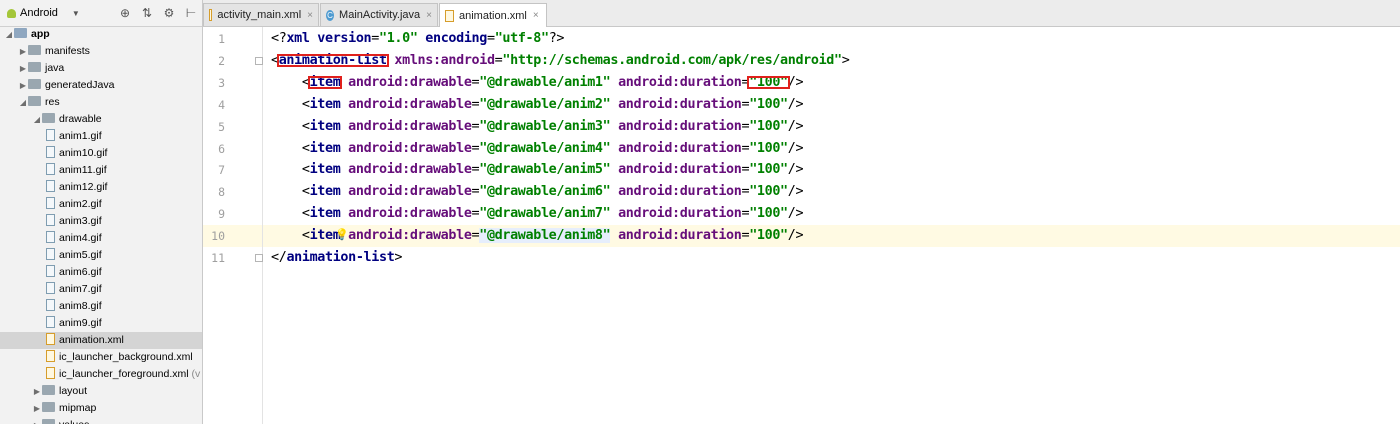 Image resolution: width=1400 pixels, height=424 pixels. What do you see at coordinates (101, 119) in the screenshot?
I see `tree-item: ◢ drawable` at bounding box center [101, 119].